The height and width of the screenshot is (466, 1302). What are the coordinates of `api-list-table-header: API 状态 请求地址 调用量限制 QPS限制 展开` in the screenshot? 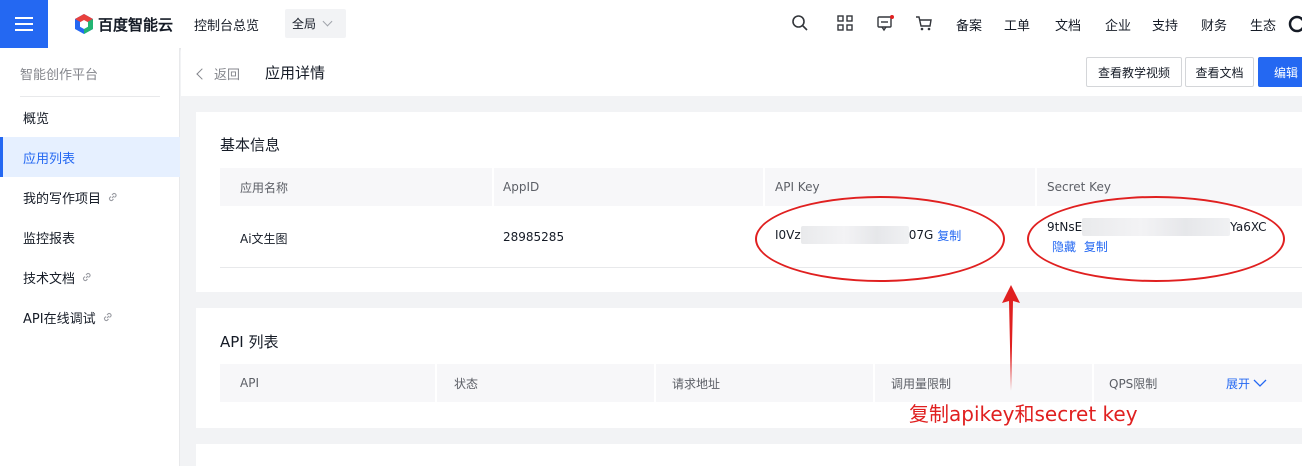 It's located at (761, 383).